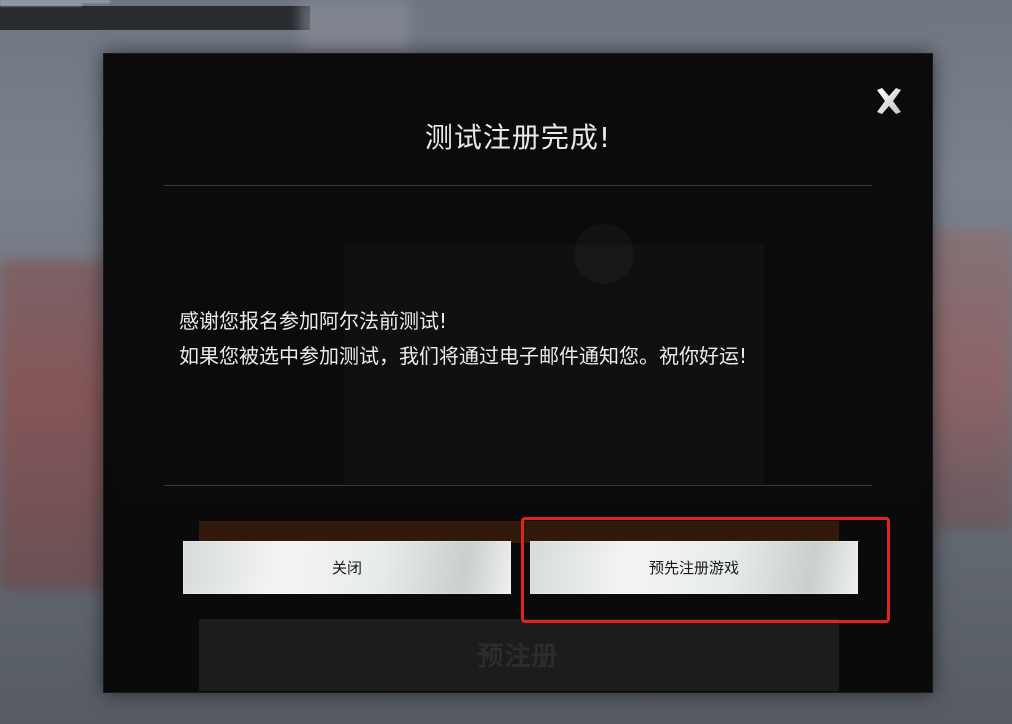 This screenshot has height=724, width=1012. I want to click on message-line-1: 感谢您报名参加阿尔法前测试!, so click(313, 321).